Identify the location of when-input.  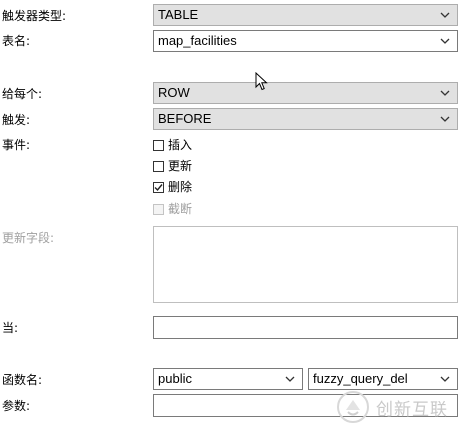
(305, 327).